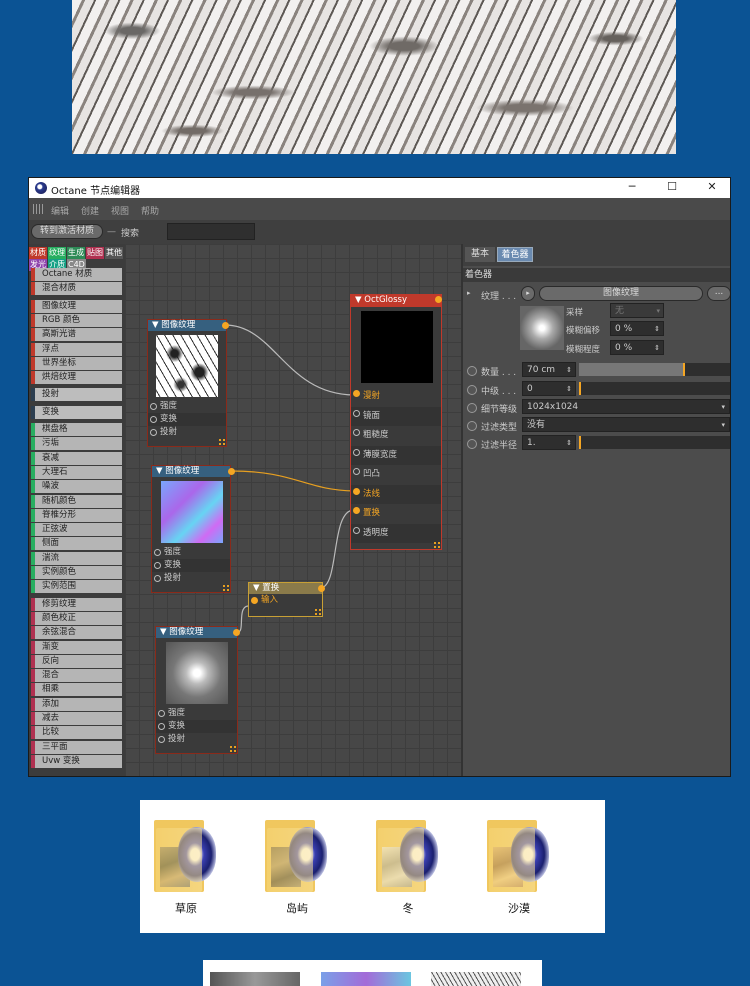  What do you see at coordinates (67, 231) in the screenshot?
I see `goto-active-material-button: 转到激活材质` at bounding box center [67, 231].